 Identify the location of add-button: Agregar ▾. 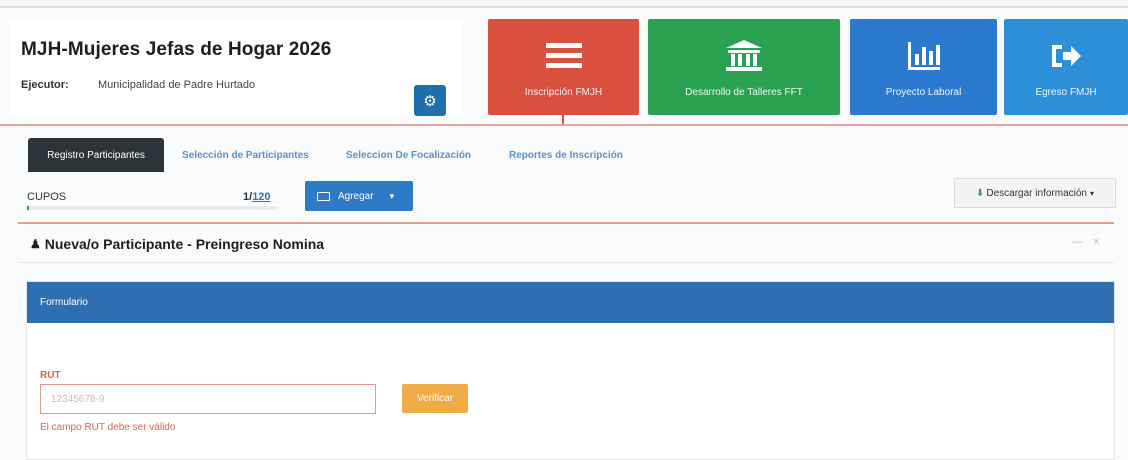
(359, 196).